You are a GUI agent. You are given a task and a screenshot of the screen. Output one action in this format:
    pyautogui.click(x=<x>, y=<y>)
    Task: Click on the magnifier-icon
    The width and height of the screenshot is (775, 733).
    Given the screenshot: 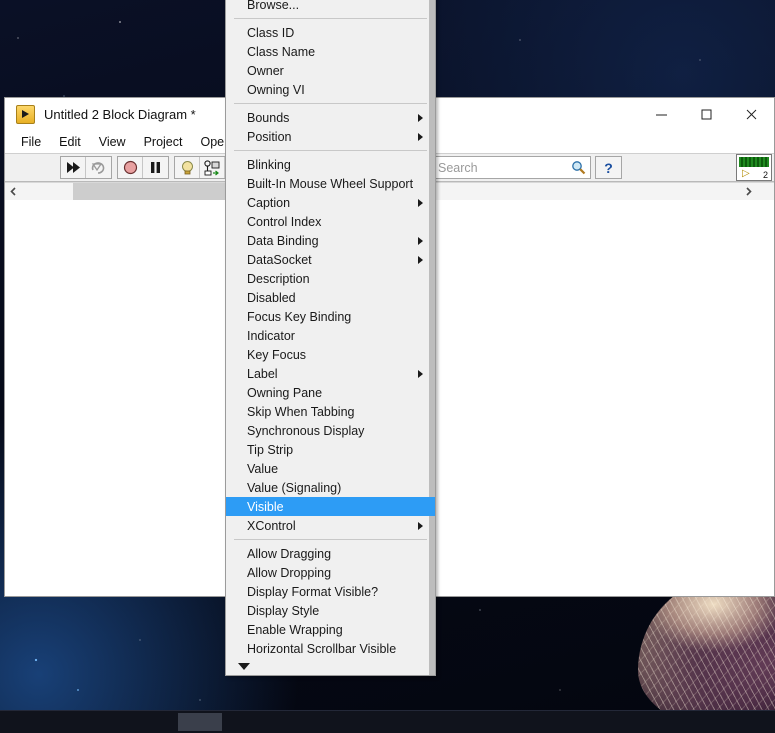 What is the action you would take?
    pyautogui.click(x=578, y=167)
    